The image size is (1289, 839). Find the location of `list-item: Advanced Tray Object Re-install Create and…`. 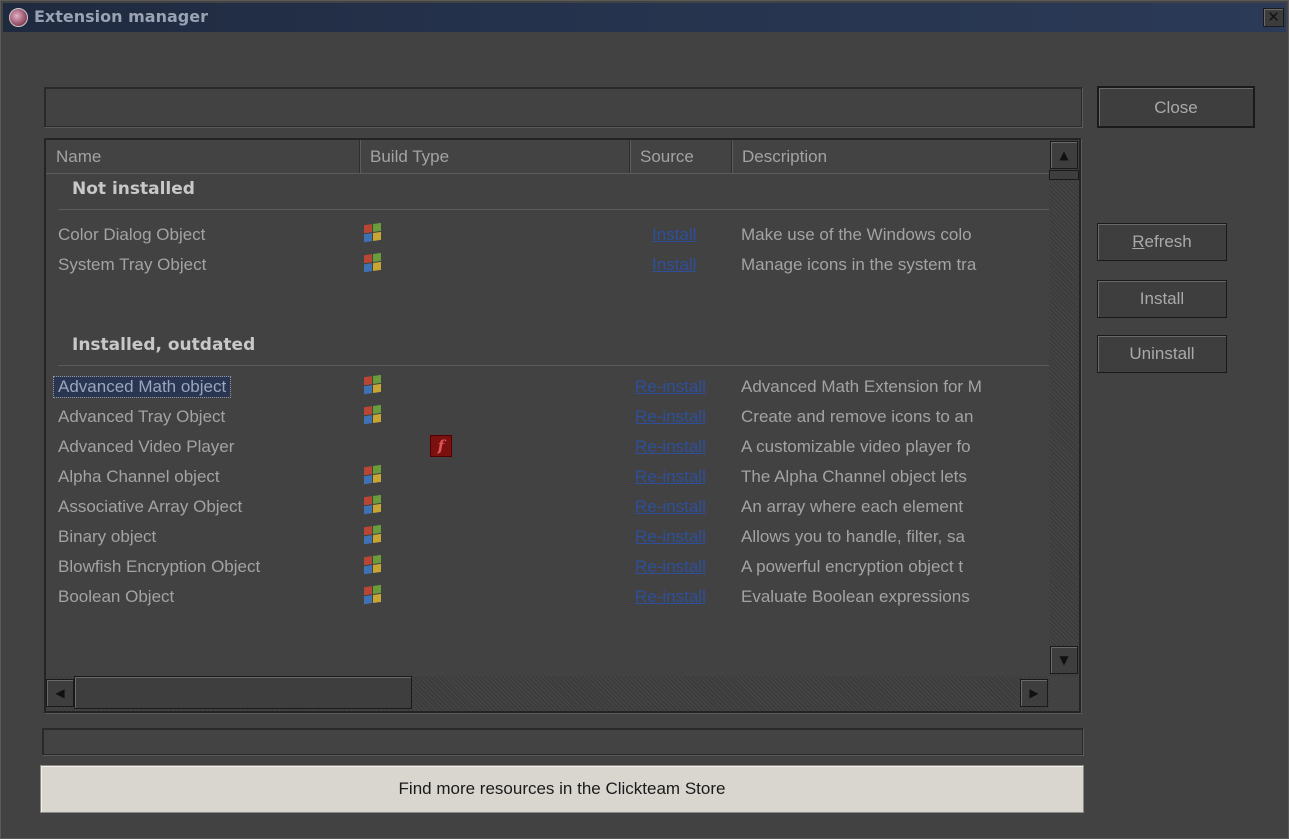

list-item: Advanced Tray Object Re-install Create and… is located at coordinates (547, 418).